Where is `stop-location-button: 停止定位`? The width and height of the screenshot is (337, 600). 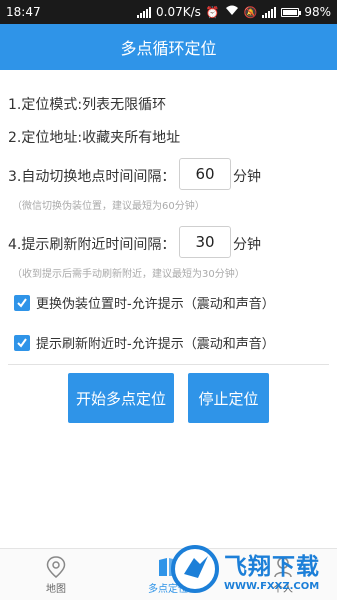
stop-location-button: 停止定位 is located at coordinates (228, 398).